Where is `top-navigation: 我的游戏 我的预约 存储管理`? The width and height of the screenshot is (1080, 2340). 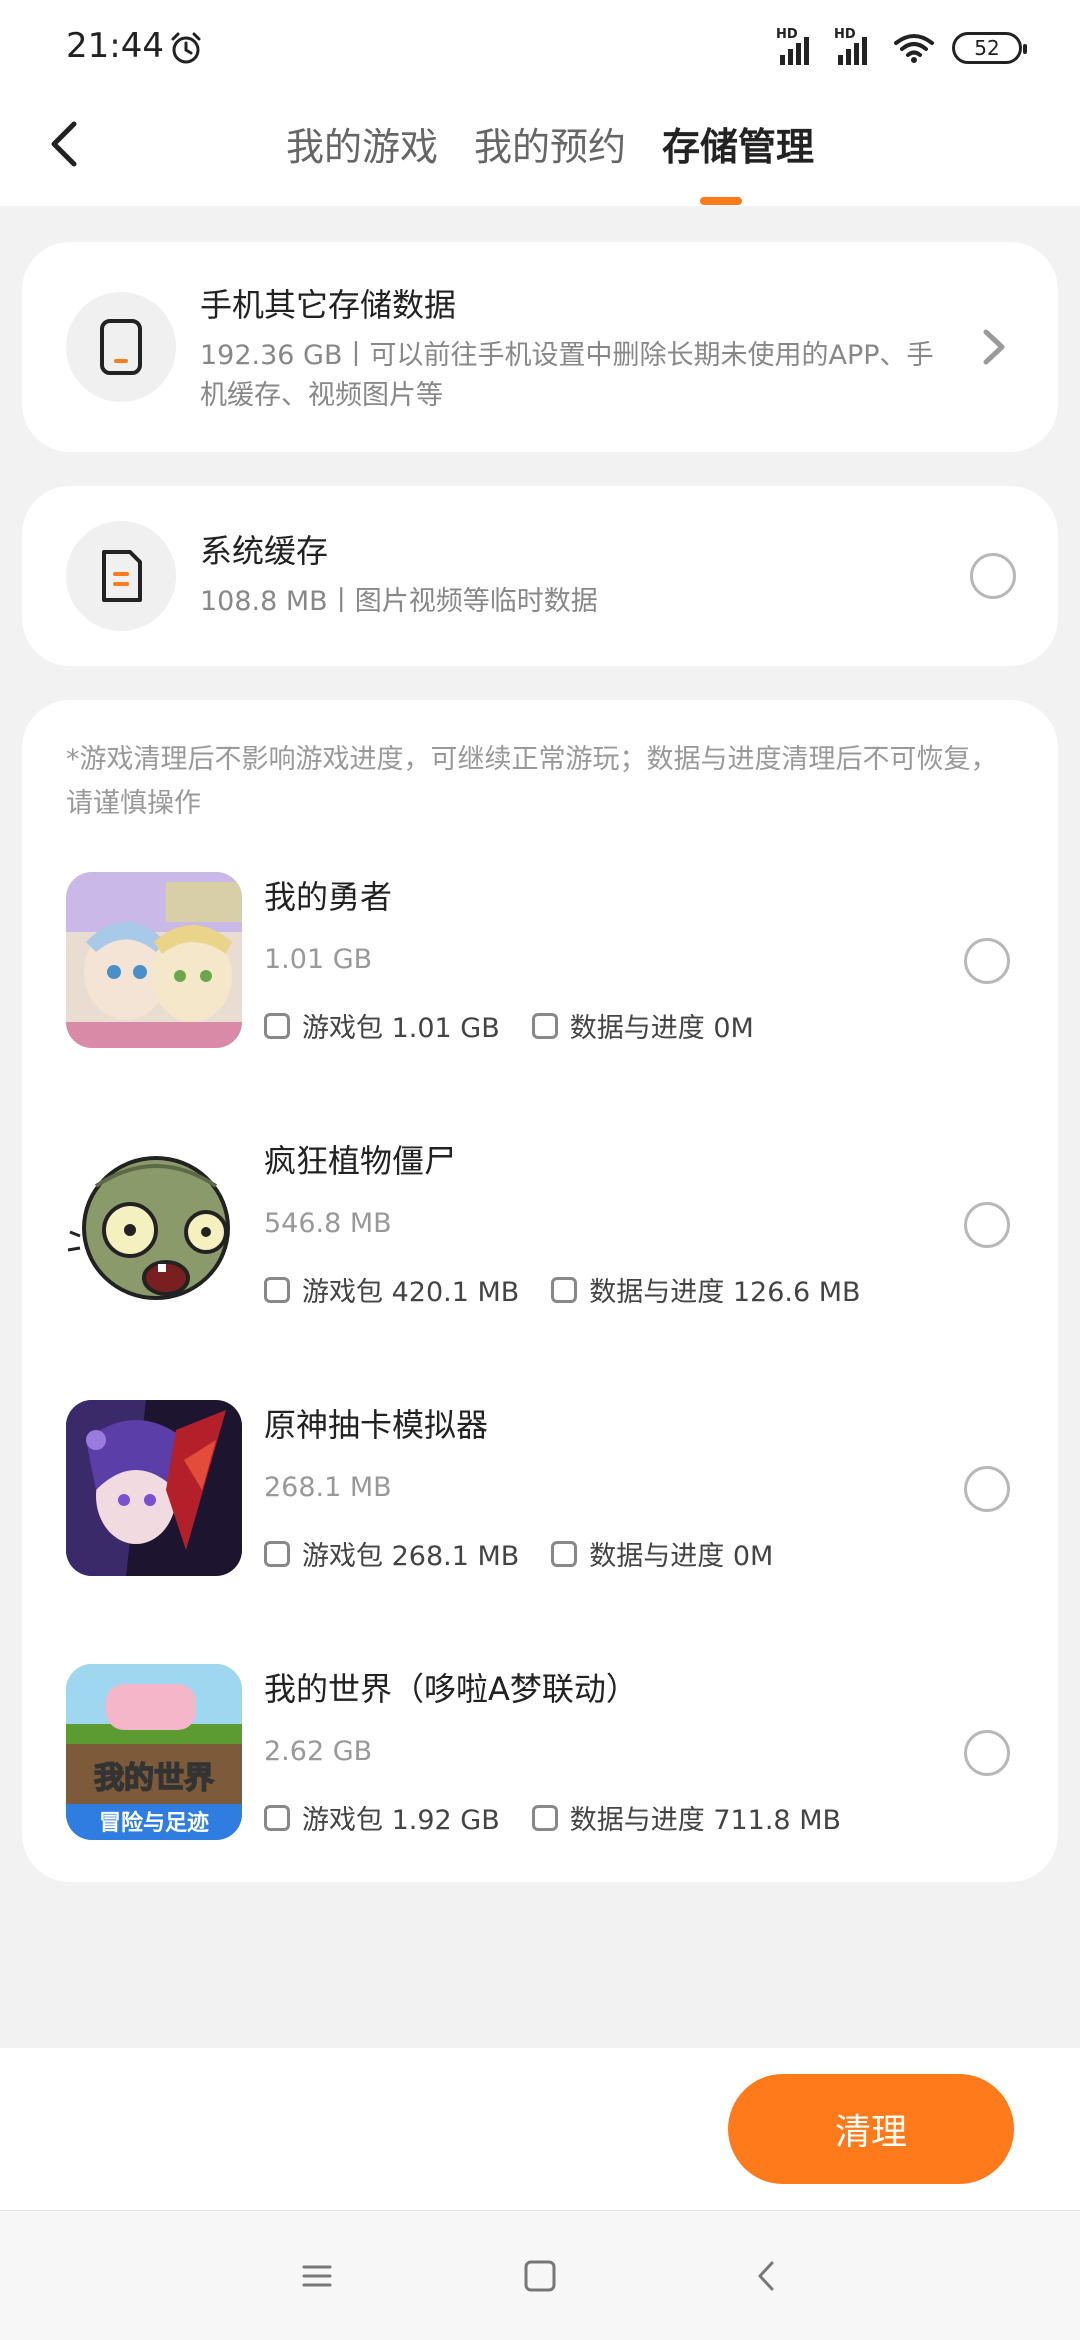
top-navigation: 我的游戏 我的预约 存储管理 is located at coordinates (540, 151).